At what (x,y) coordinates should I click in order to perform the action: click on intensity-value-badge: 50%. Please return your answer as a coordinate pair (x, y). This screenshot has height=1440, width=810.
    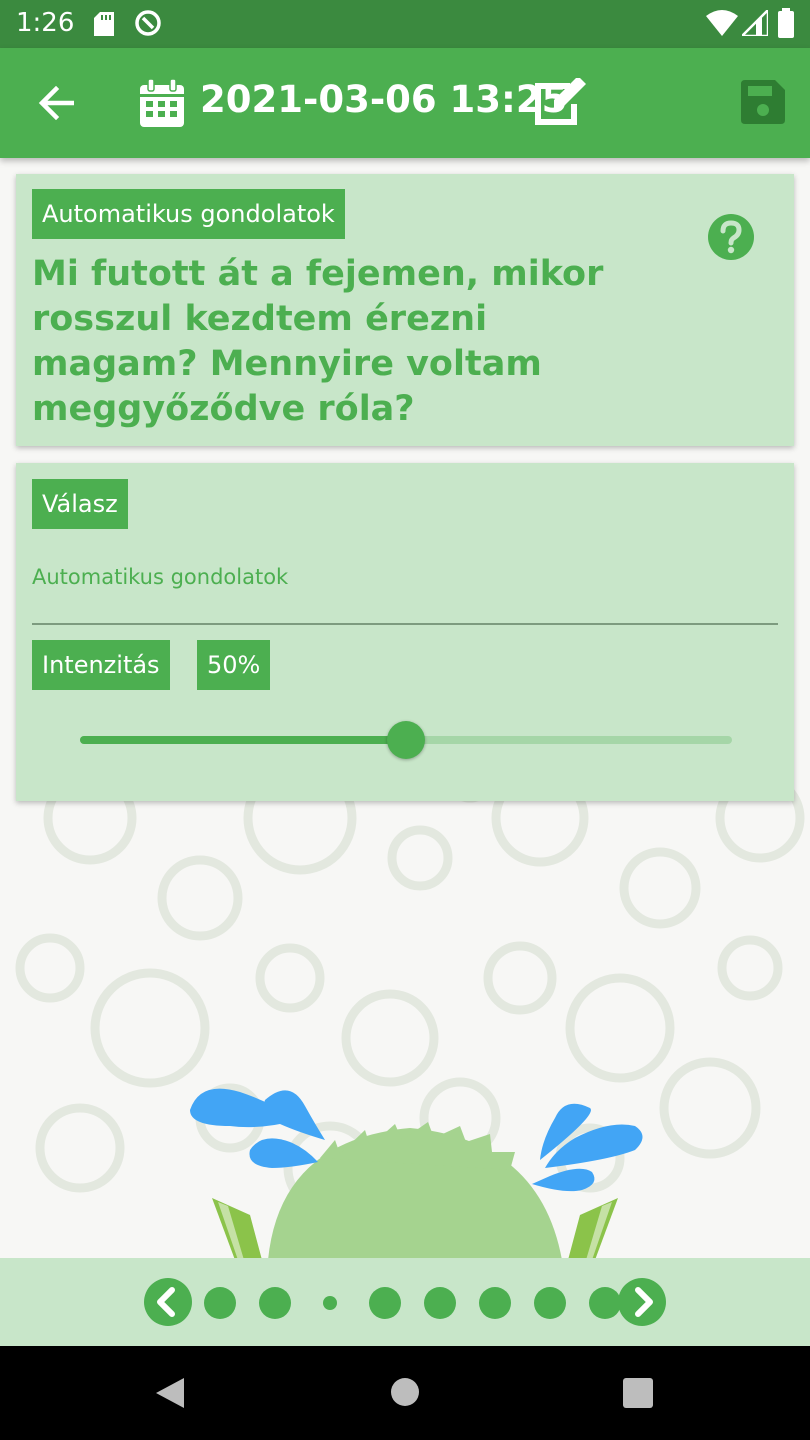
    Looking at the image, I should click on (234, 665).